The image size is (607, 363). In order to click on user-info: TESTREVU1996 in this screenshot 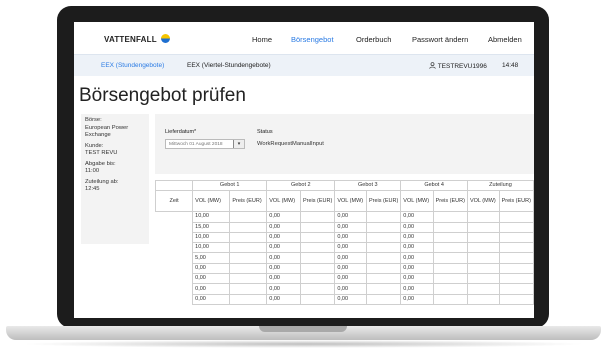, I will do `click(458, 66)`.